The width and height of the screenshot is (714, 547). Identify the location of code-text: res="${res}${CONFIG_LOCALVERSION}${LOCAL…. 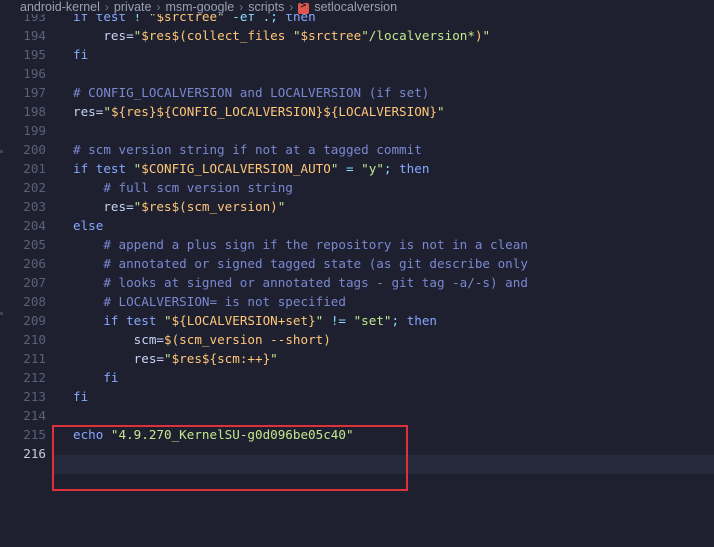
(259, 111).